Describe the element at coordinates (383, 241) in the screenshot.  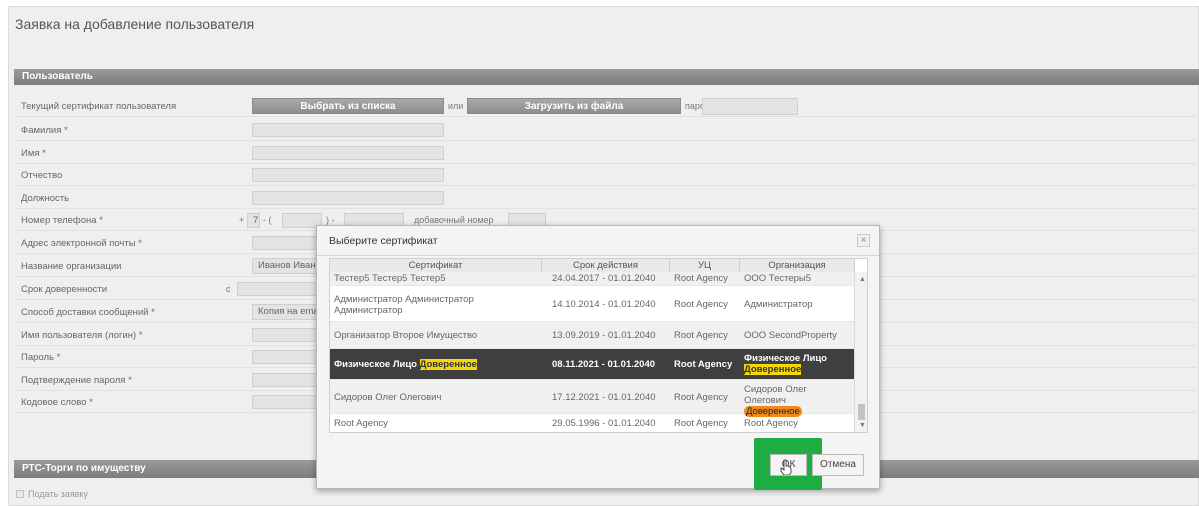
I see `dialog-title: Выберите сертификат` at that location.